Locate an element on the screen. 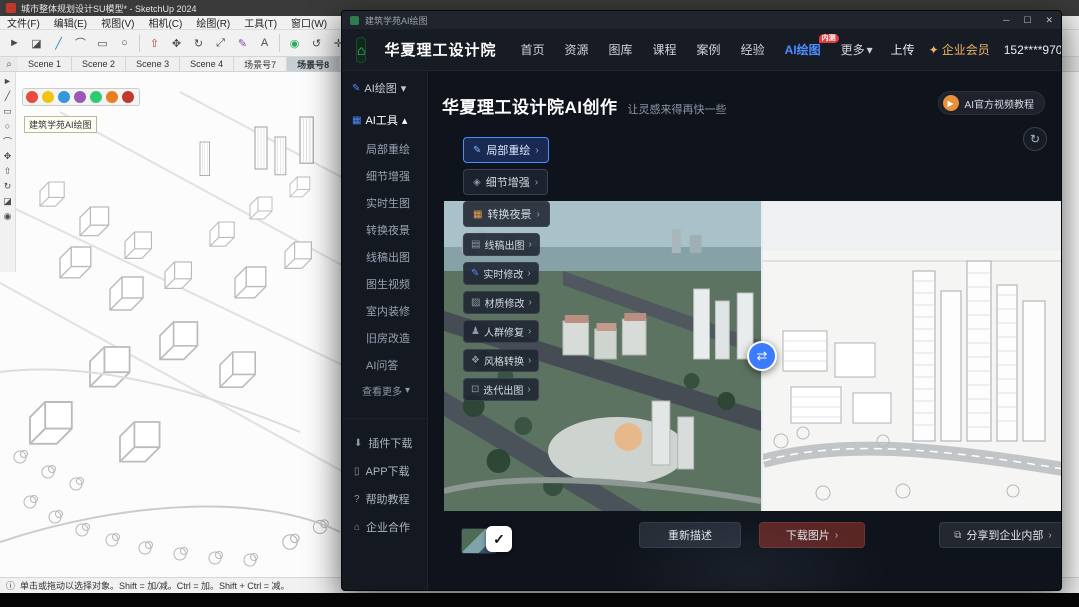  scene-tab-1: Scene 1 is located at coordinates (45, 64).